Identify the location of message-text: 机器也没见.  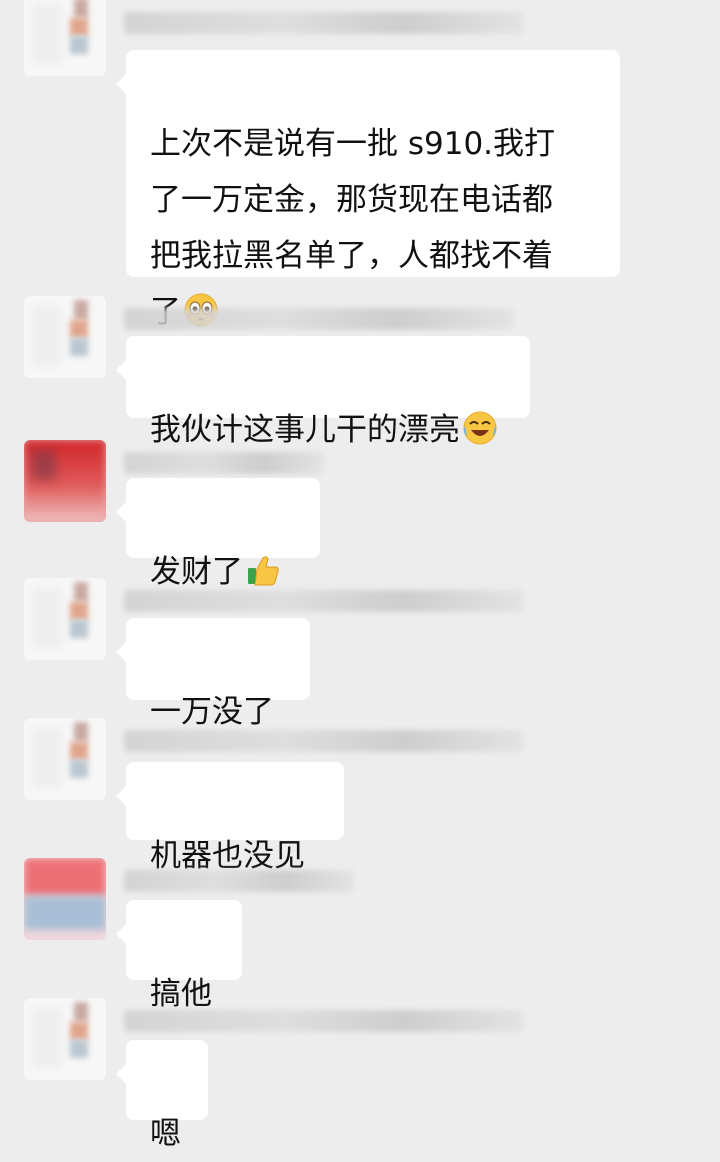
(227, 856).